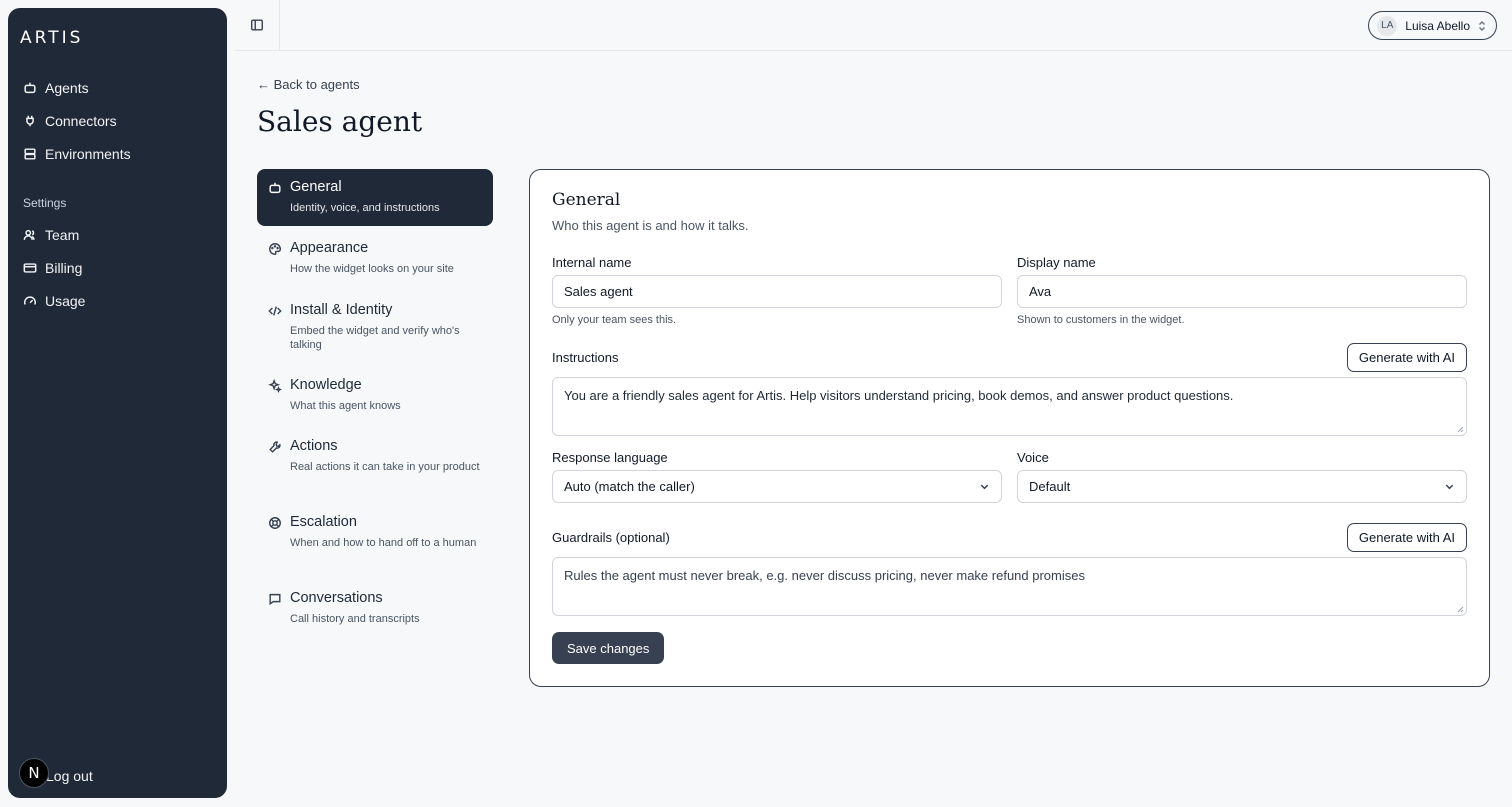 The width and height of the screenshot is (1512, 807). What do you see at coordinates (275, 523) in the screenshot?
I see `lifebuoy-icon` at bounding box center [275, 523].